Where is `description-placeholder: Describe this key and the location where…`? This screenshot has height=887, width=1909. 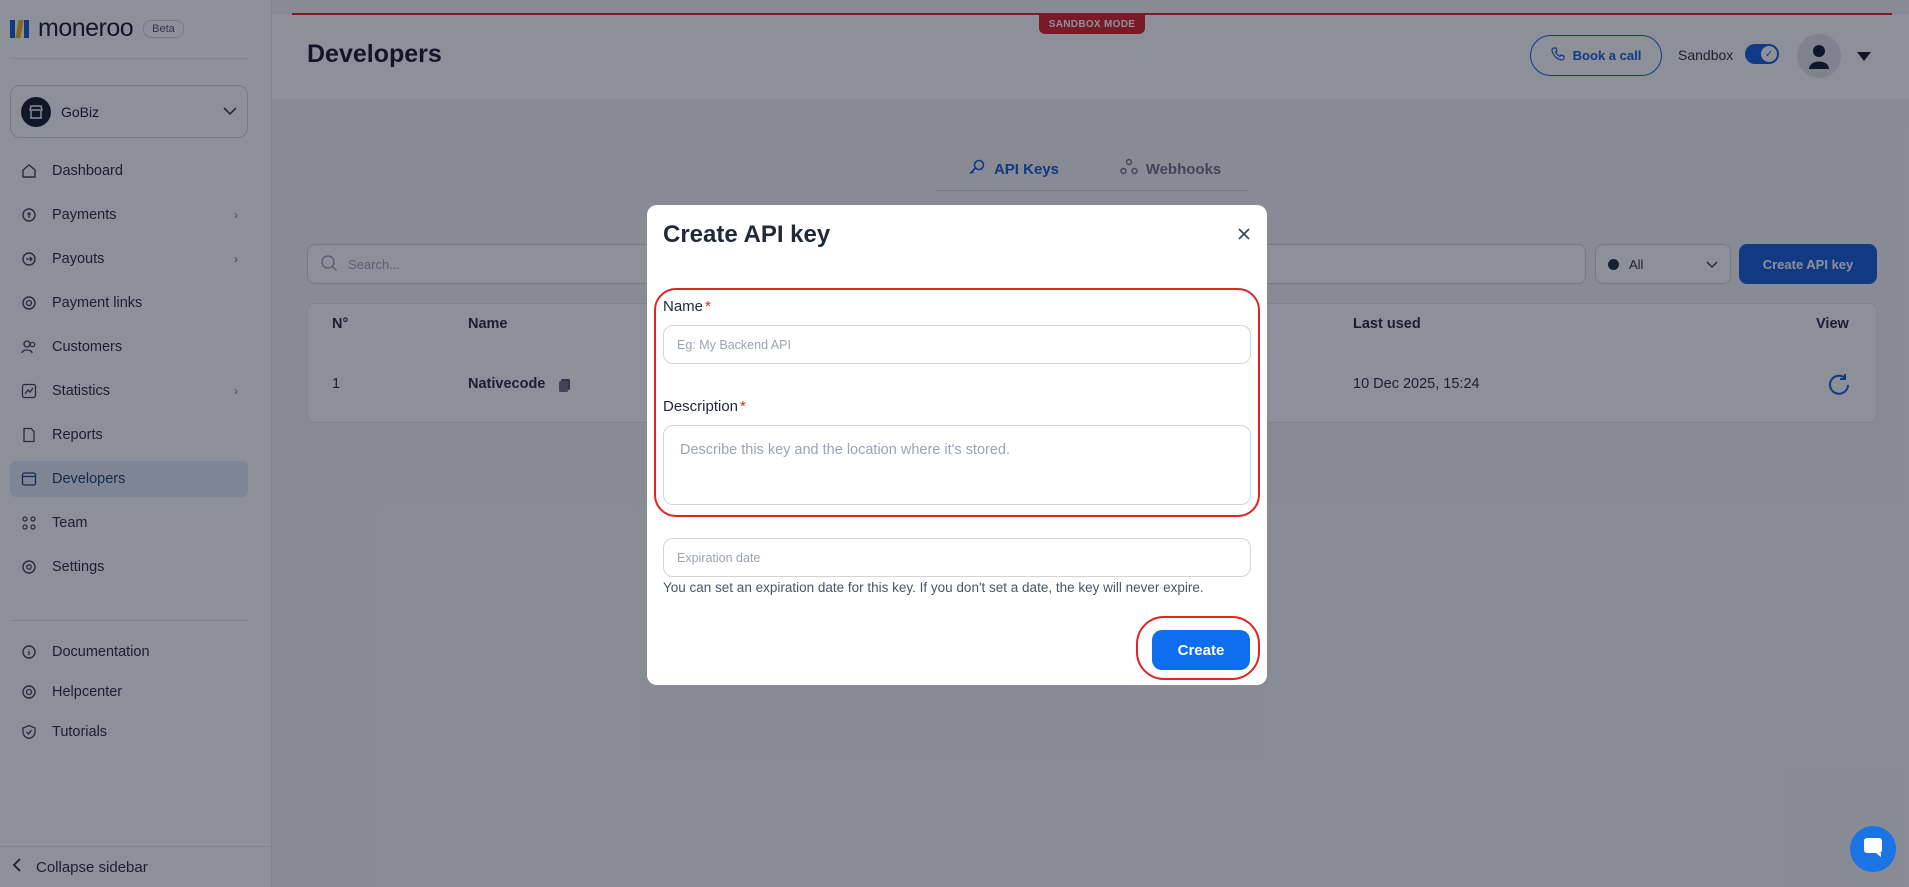 description-placeholder: Describe this key and the location where… is located at coordinates (845, 450).